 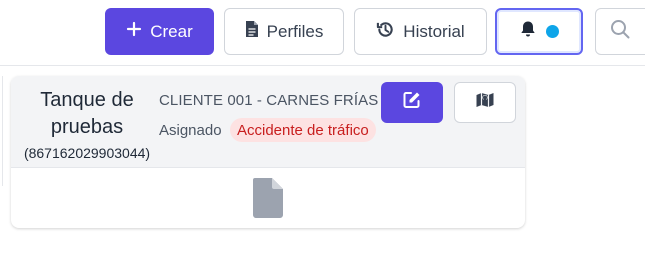 I want to click on profiles-button: Perfiles, so click(x=284, y=31).